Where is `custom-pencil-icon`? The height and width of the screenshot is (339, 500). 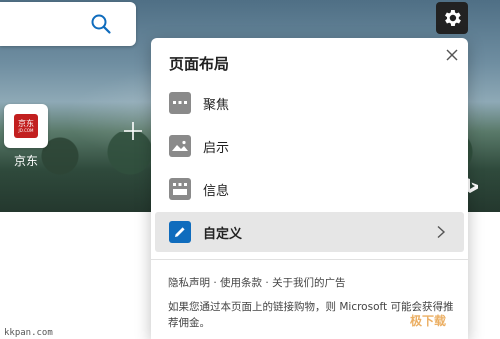
custom-pencil-icon is located at coordinates (180, 232).